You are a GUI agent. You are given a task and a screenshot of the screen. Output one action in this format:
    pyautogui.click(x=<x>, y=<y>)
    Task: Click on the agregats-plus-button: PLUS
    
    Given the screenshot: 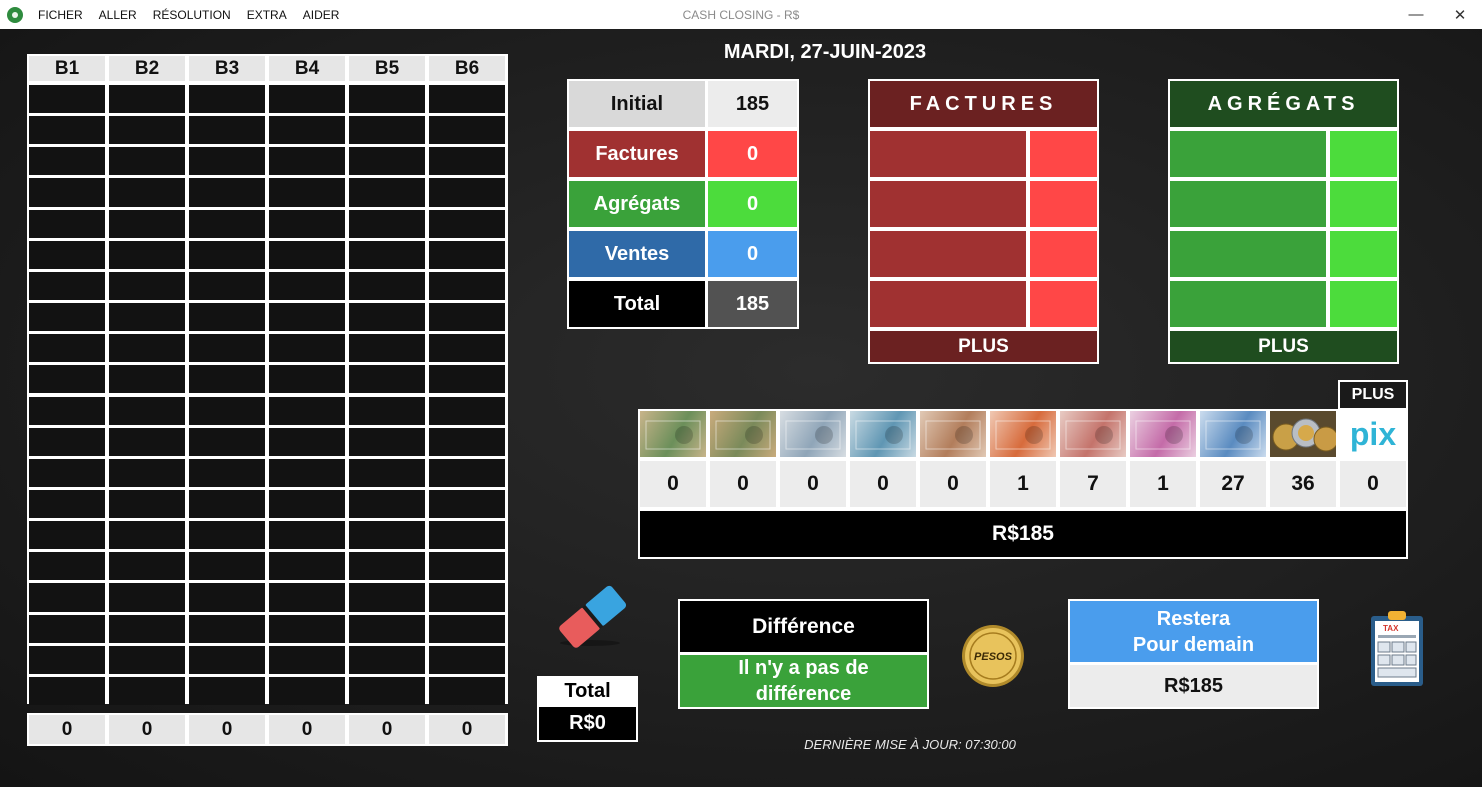 What is the action you would take?
    pyautogui.click(x=1283, y=346)
    